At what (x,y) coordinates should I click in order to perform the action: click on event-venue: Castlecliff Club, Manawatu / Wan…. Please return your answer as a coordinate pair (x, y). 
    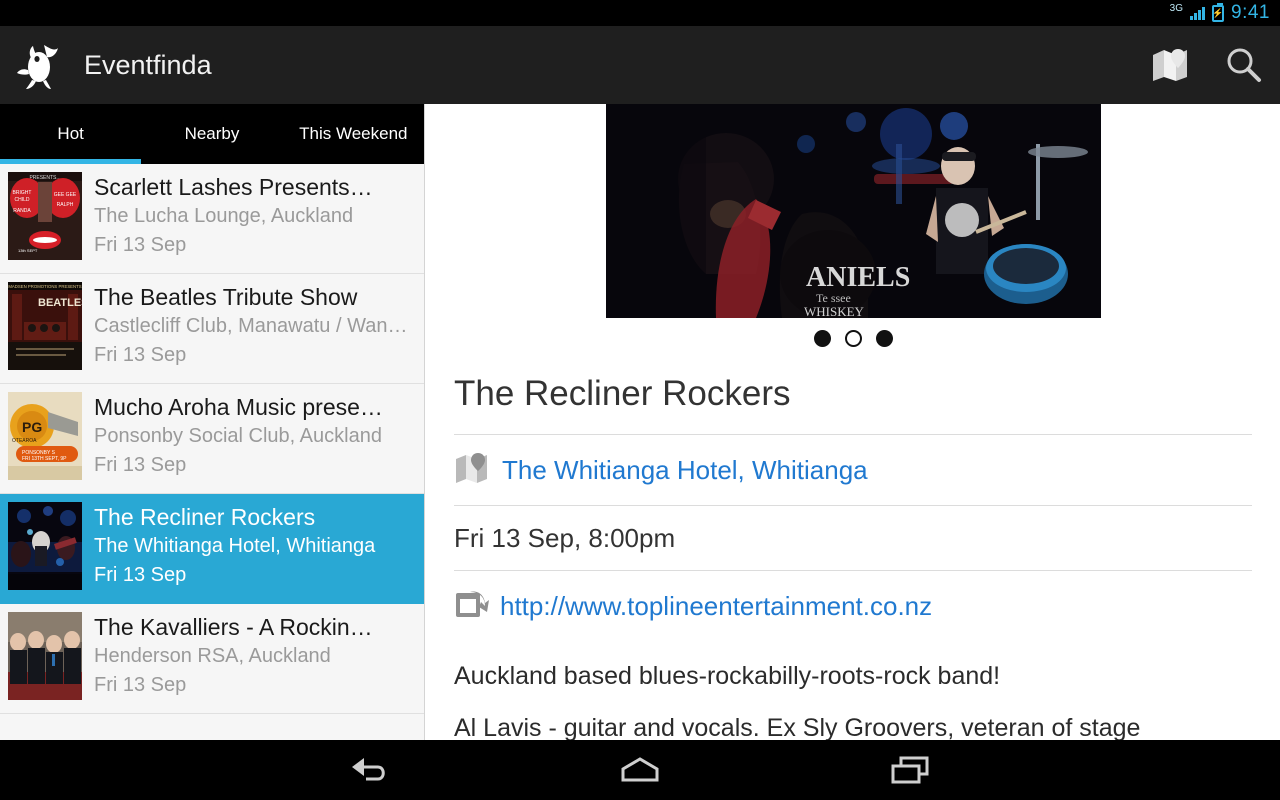
    Looking at the image, I should click on (251, 326).